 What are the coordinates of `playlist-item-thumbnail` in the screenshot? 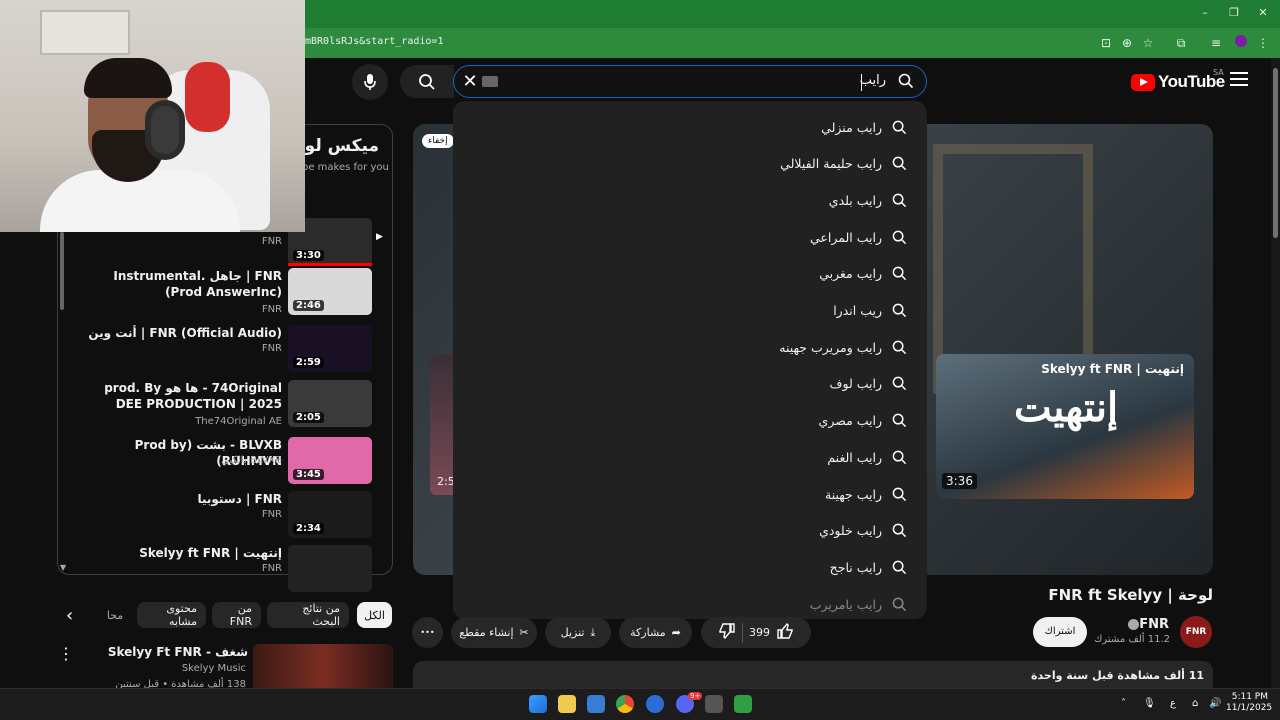 It's located at (330, 568).